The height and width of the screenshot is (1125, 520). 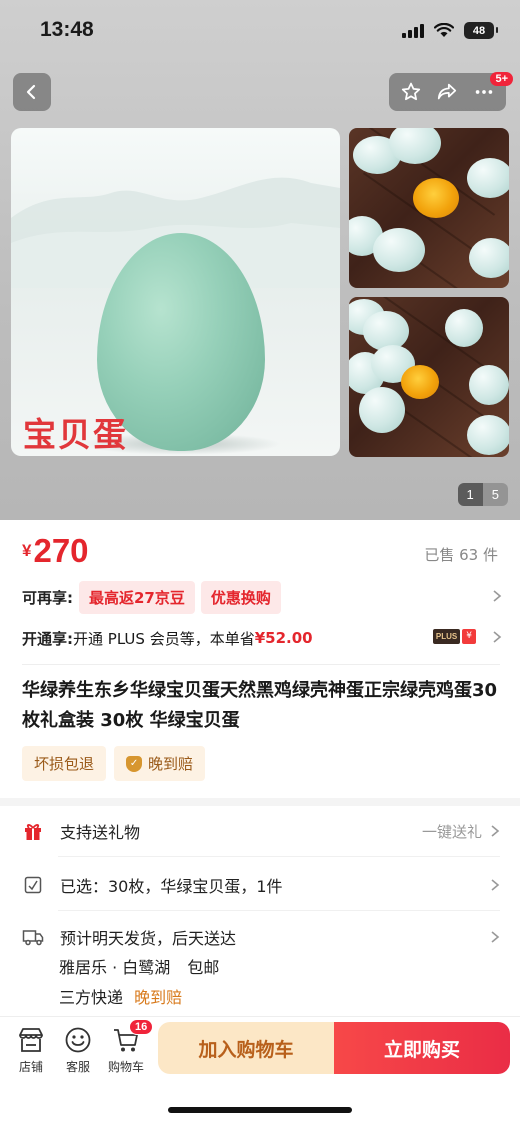 What do you see at coordinates (77, 1067) in the screenshot?
I see `service-label: 客服` at bounding box center [77, 1067].